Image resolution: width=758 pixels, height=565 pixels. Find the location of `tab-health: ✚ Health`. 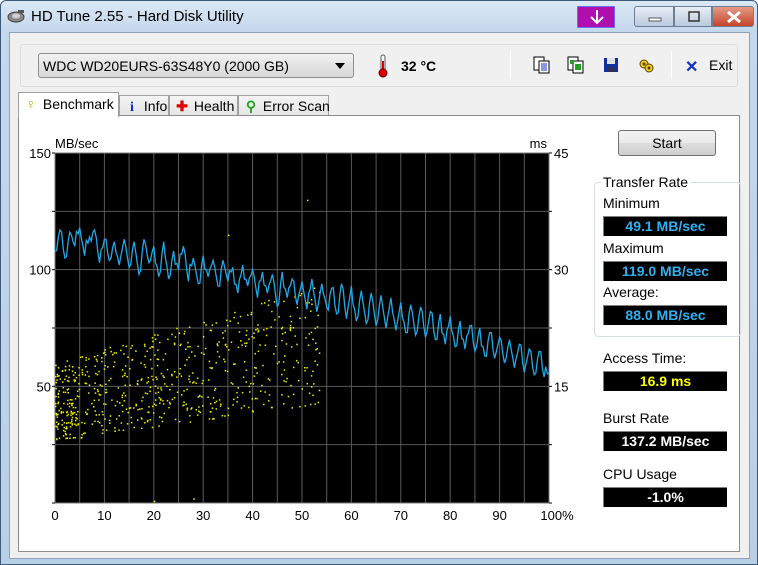

tab-health: ✚ Health is located at coordinates (203, 105).